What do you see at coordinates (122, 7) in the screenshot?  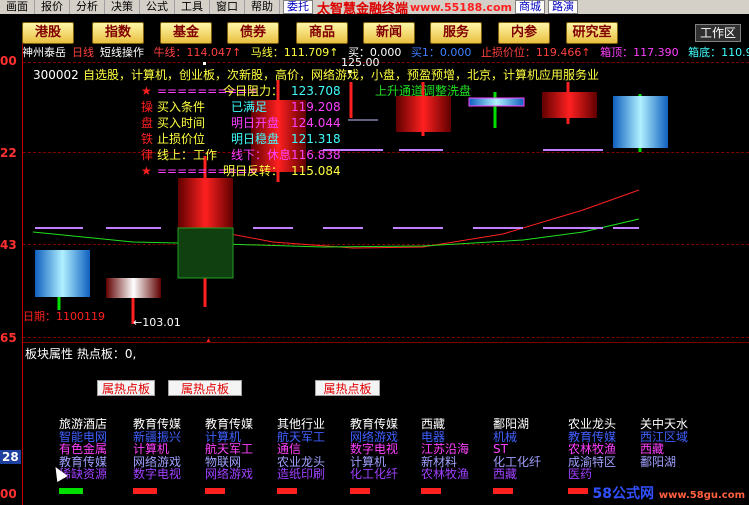 I see `menu-item-decision: 决策` at bounding box center [122, 7].